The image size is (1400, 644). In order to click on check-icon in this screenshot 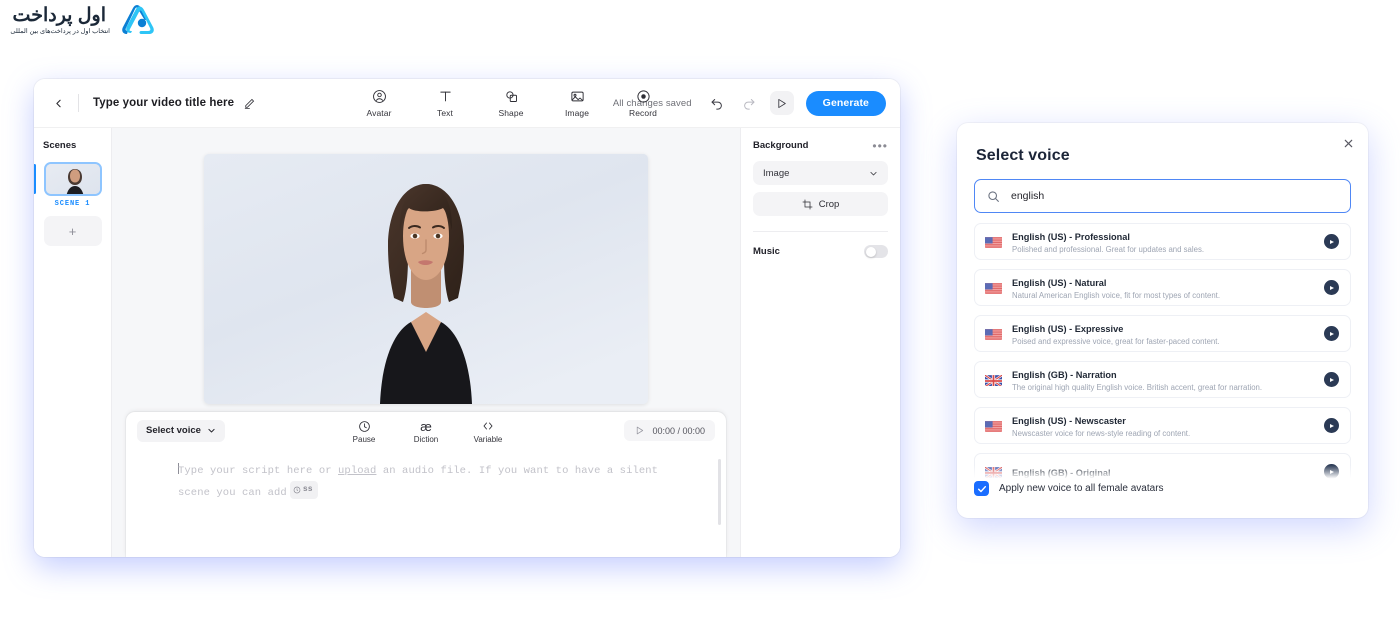, I will do `click(981, 488)`.